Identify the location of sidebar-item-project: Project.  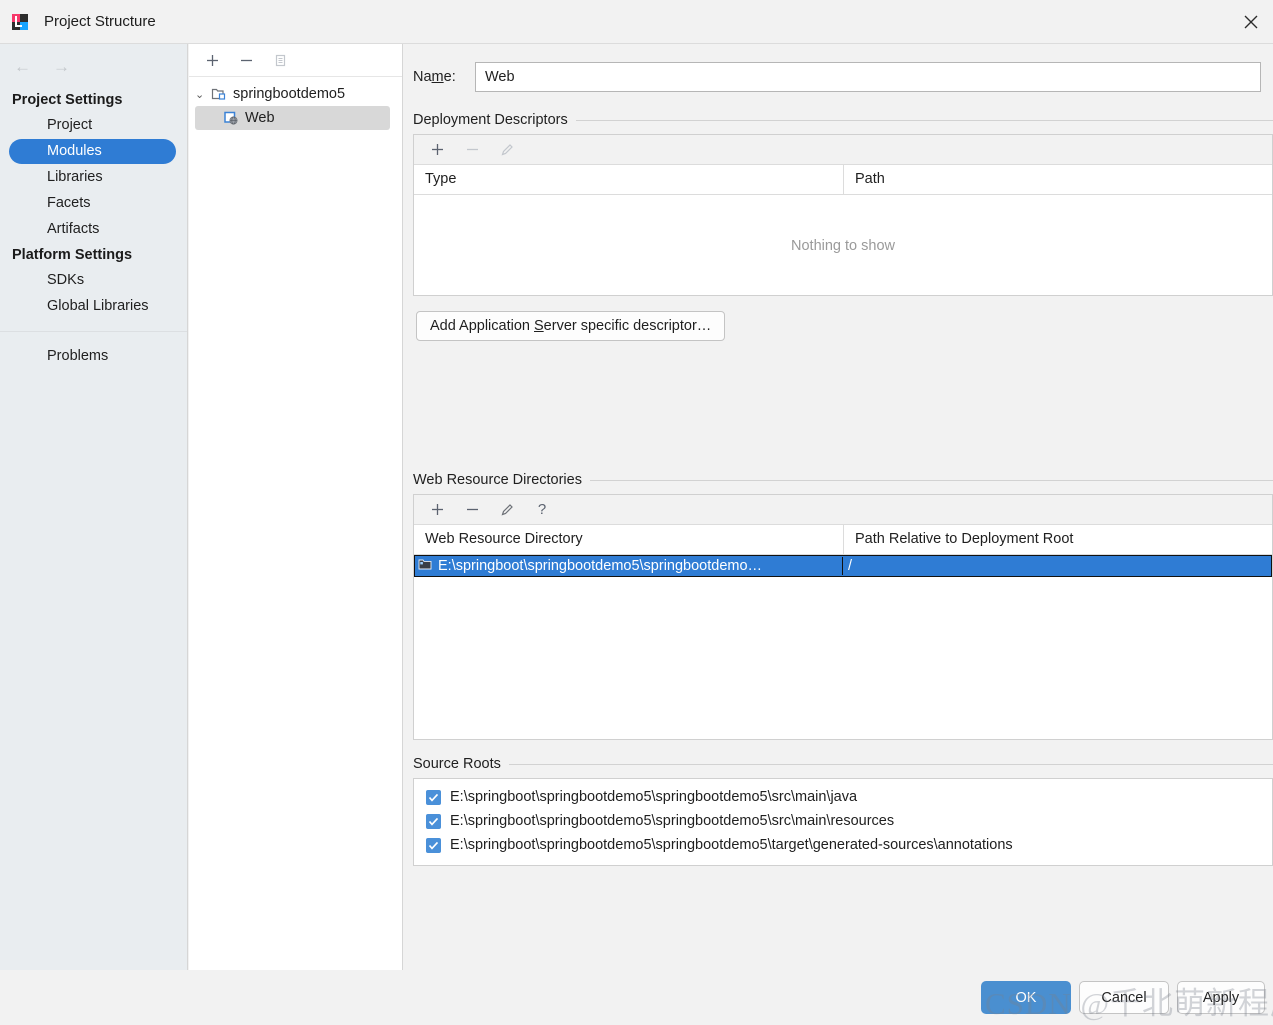
(92, 125).